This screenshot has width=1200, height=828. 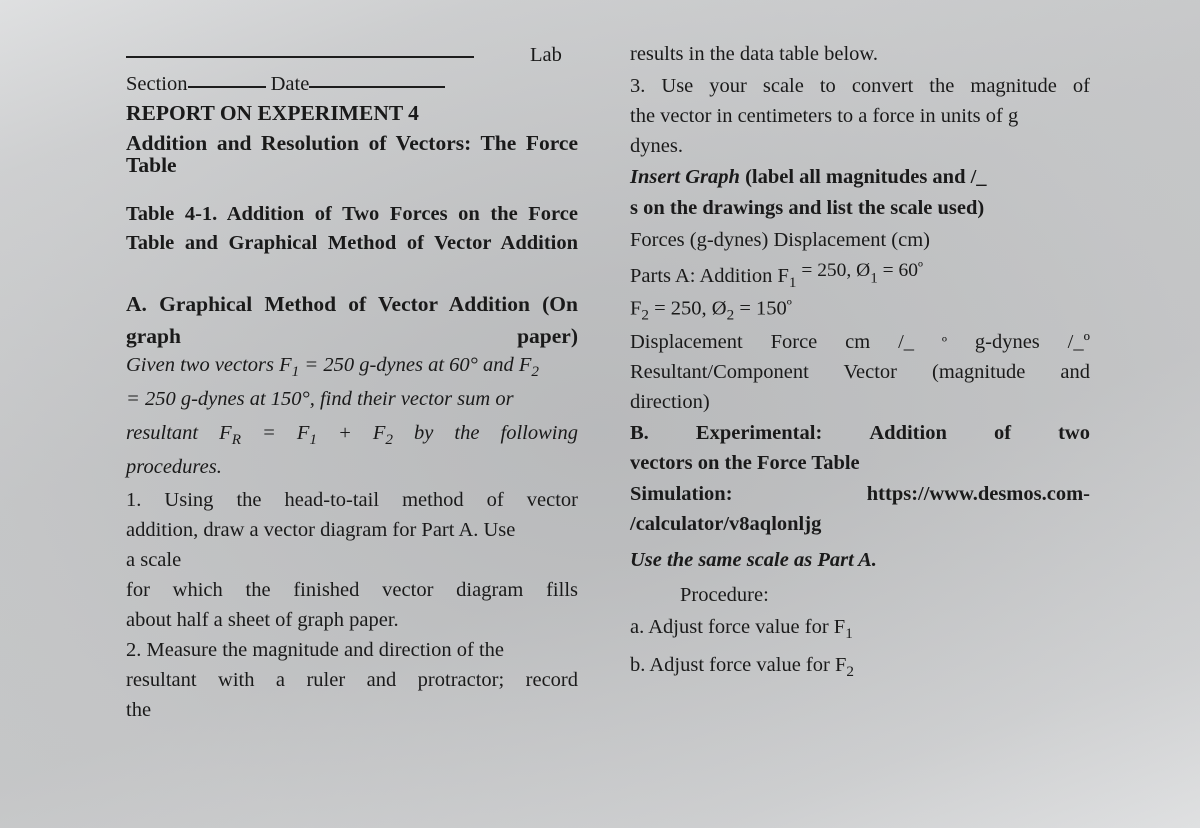 I want to click on parts-a-line: Parts A: Addition F1 = 250, Ø1 = 60º, so click(x=860, y=275).